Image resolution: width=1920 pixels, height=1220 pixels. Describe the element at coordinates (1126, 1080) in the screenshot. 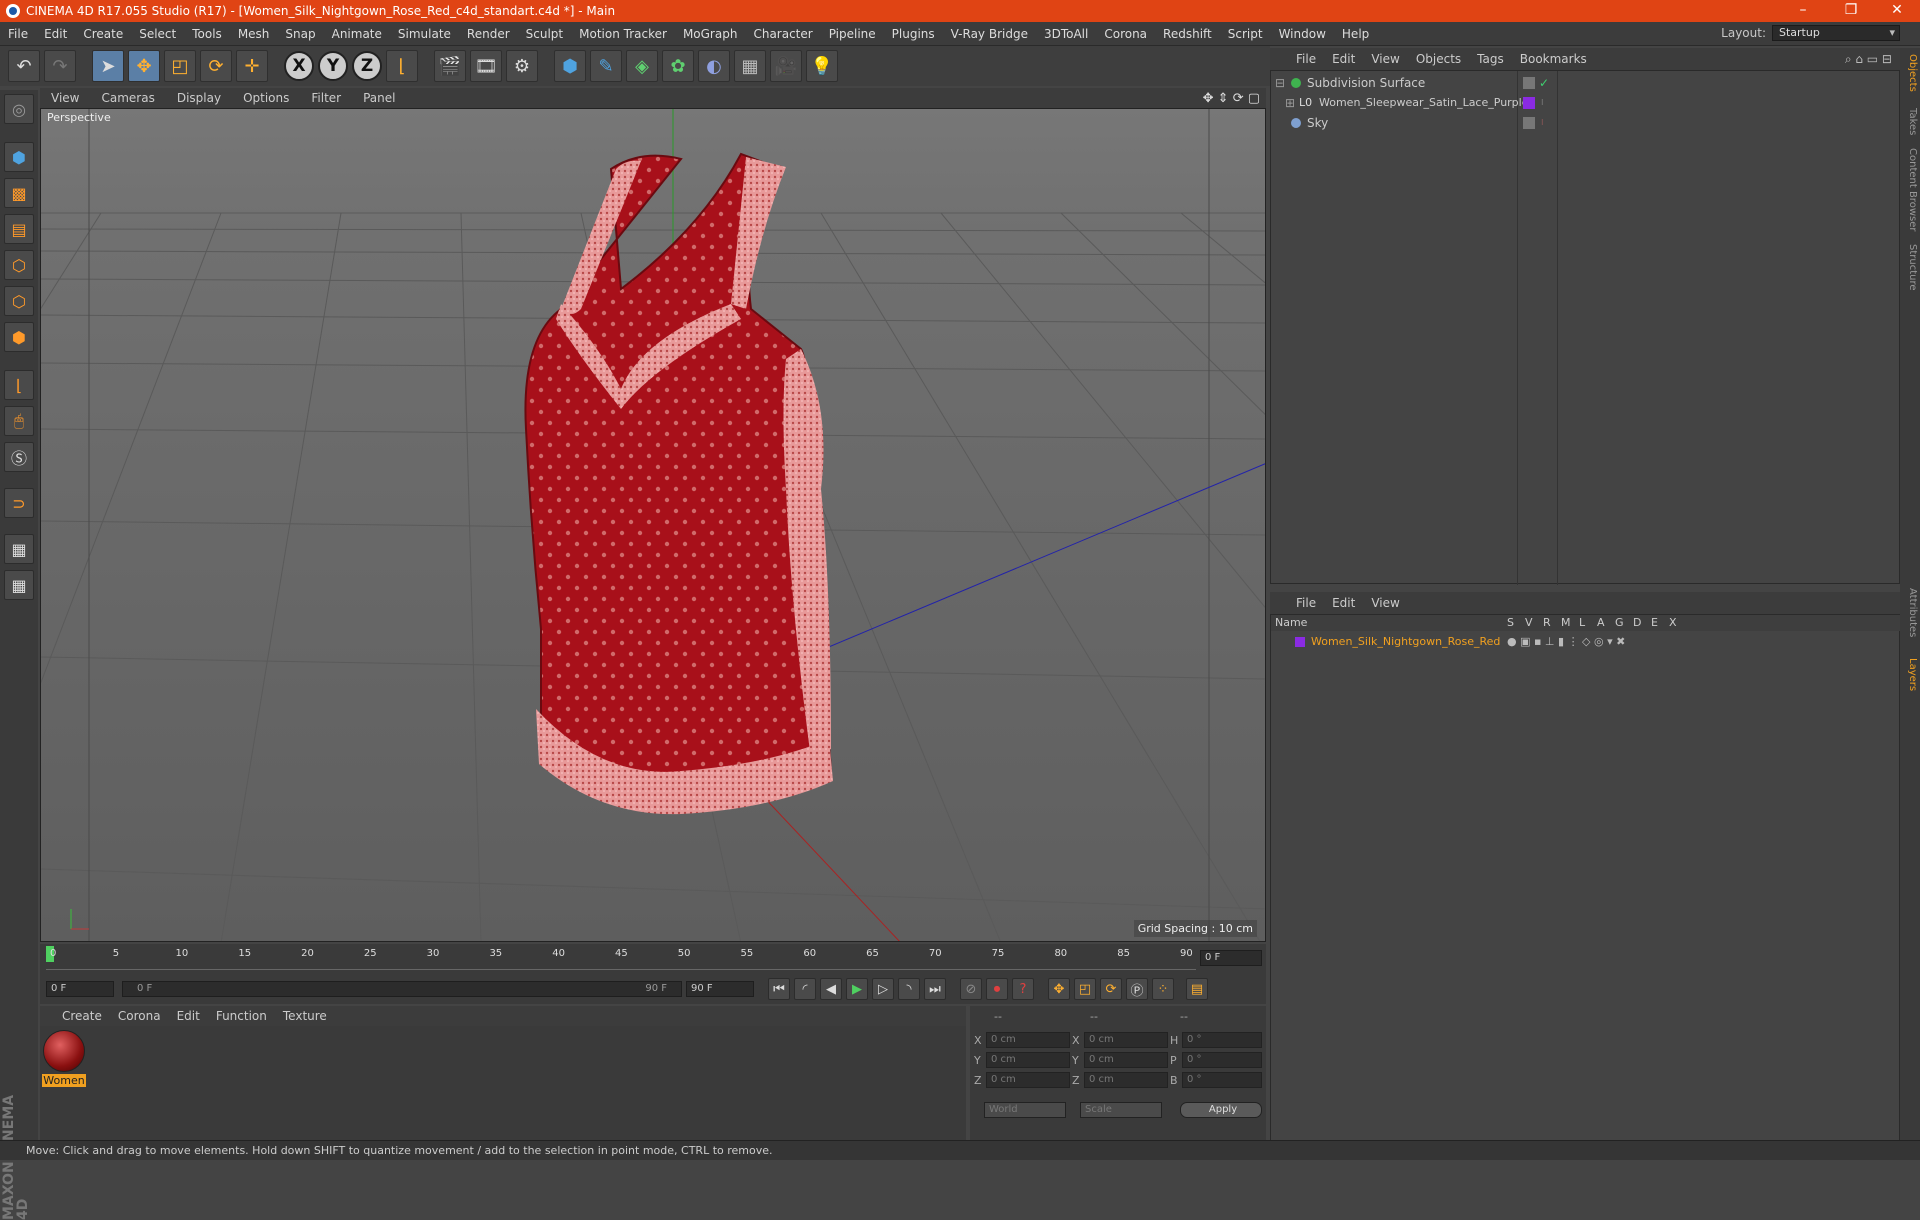

I see `size-z-field: 0 cm` at that location.